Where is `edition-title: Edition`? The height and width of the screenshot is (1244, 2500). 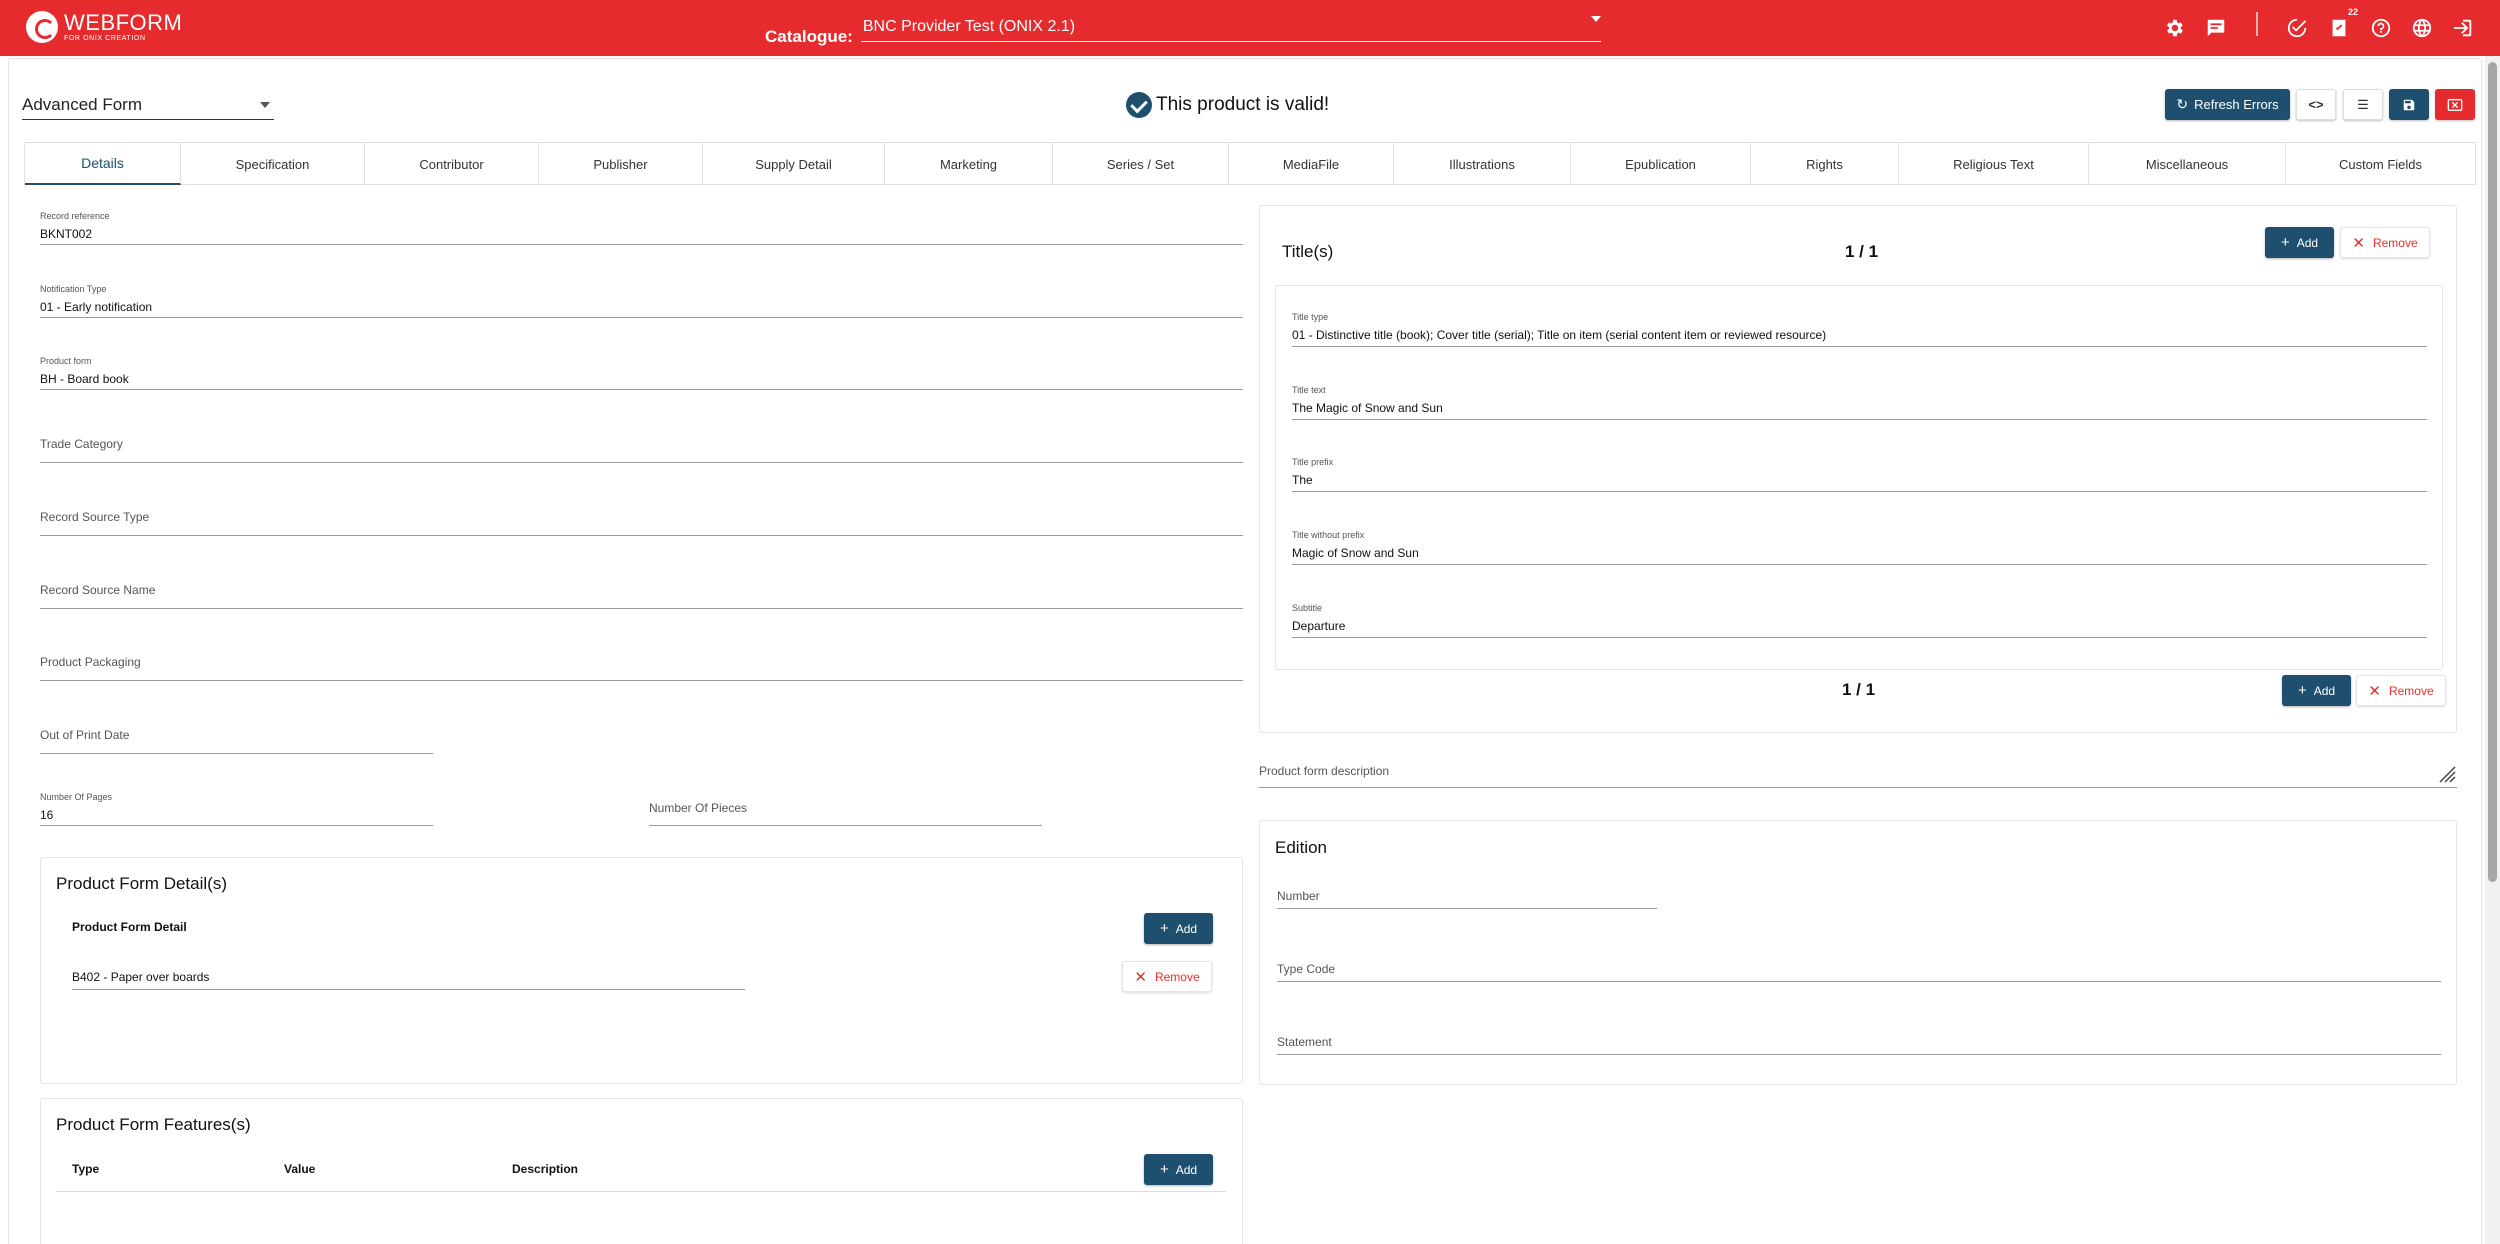 edition-title: Edition is located at coordinates (1301, 847).